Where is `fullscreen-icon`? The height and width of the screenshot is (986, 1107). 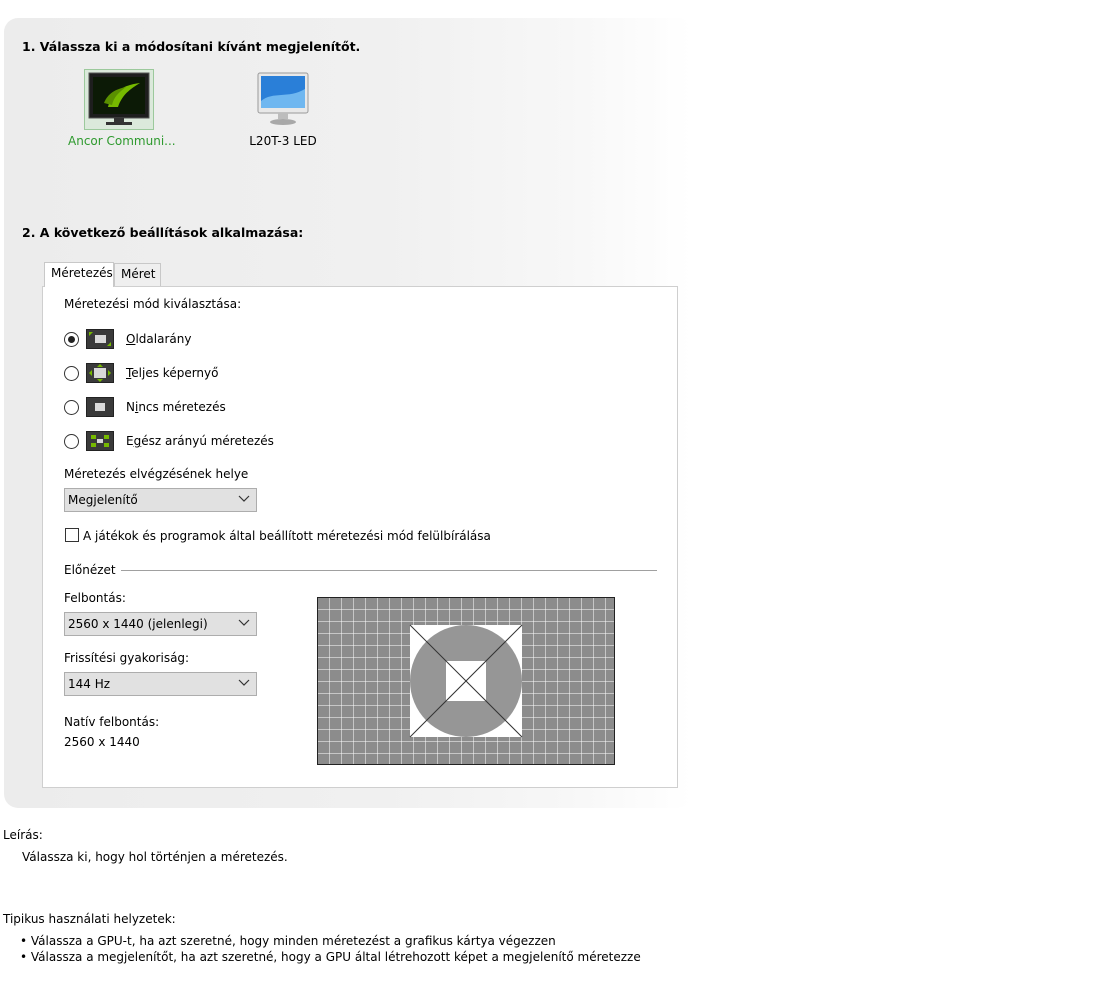
fullscreen-icon is located at coordinates (100, 373).